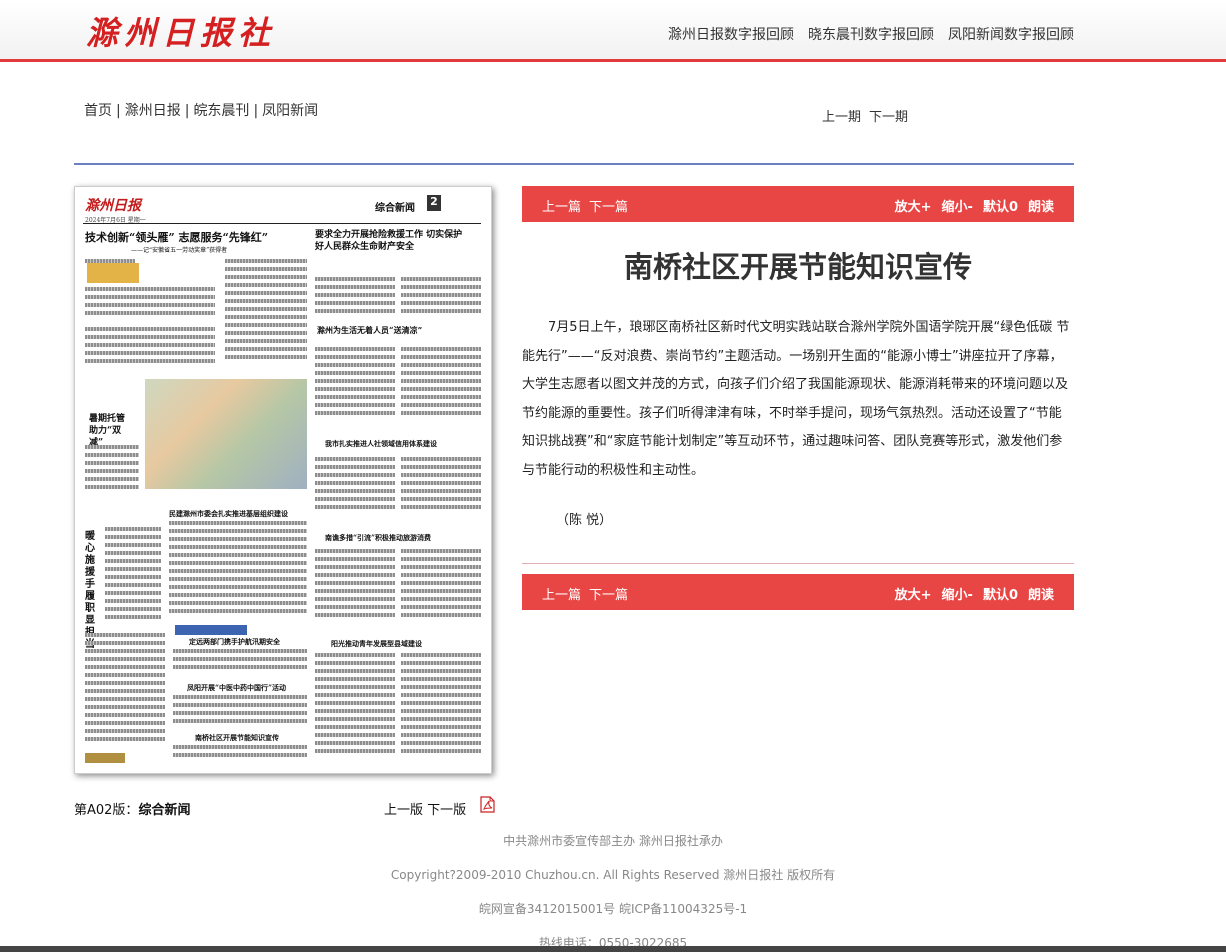 The image size is (1226, 952). I want to click on page-label-name: 综合新闻, so click(164, 810).